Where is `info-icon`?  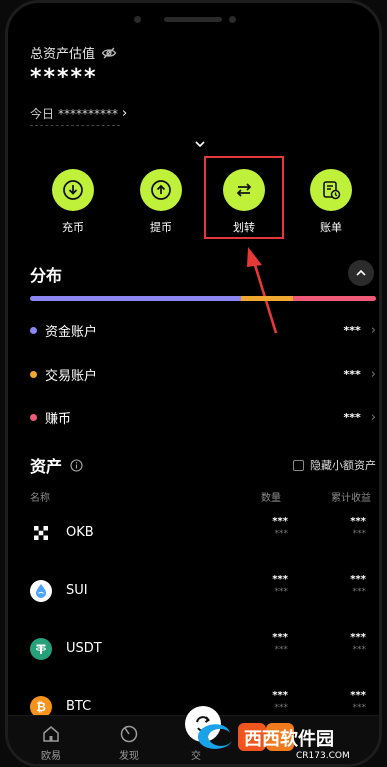 info-icon is located at coordinates (76, 465).